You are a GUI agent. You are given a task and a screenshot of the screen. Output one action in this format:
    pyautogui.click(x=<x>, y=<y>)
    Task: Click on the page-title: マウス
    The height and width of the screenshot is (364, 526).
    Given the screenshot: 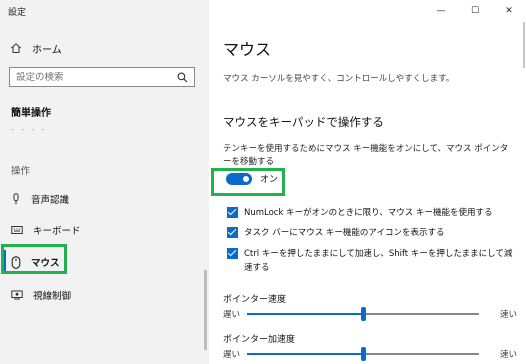 What is the action you would take?
    pyautogui.click(x=247, y=49)
    